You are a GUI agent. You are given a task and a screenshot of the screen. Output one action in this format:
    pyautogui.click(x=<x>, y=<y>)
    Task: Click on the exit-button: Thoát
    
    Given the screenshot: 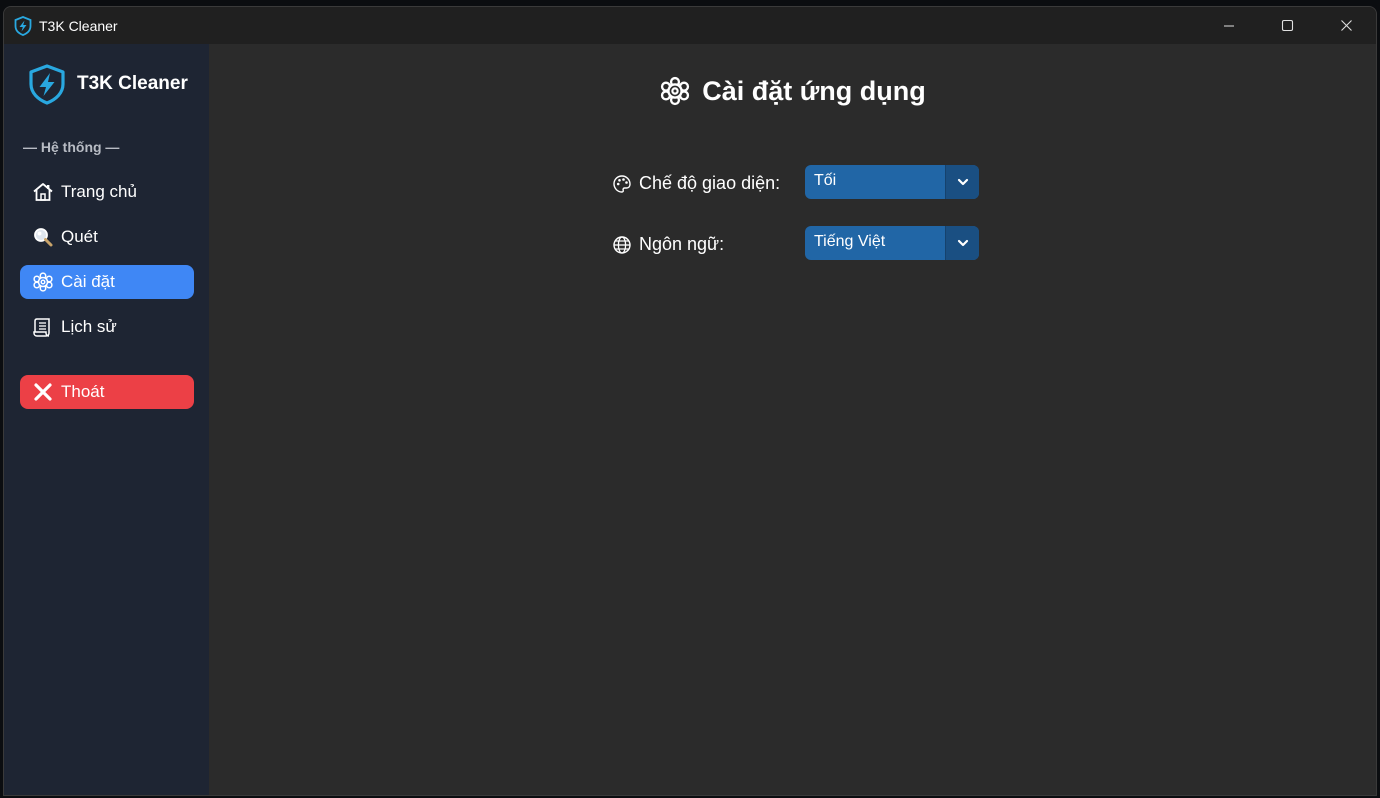 What is the action you would take?
    pyautogui.click(x=107, y=392)
    